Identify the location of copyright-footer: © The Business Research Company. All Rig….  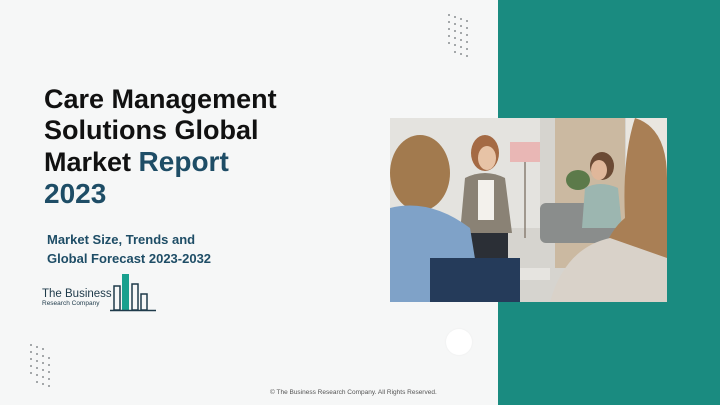
(353, 392).